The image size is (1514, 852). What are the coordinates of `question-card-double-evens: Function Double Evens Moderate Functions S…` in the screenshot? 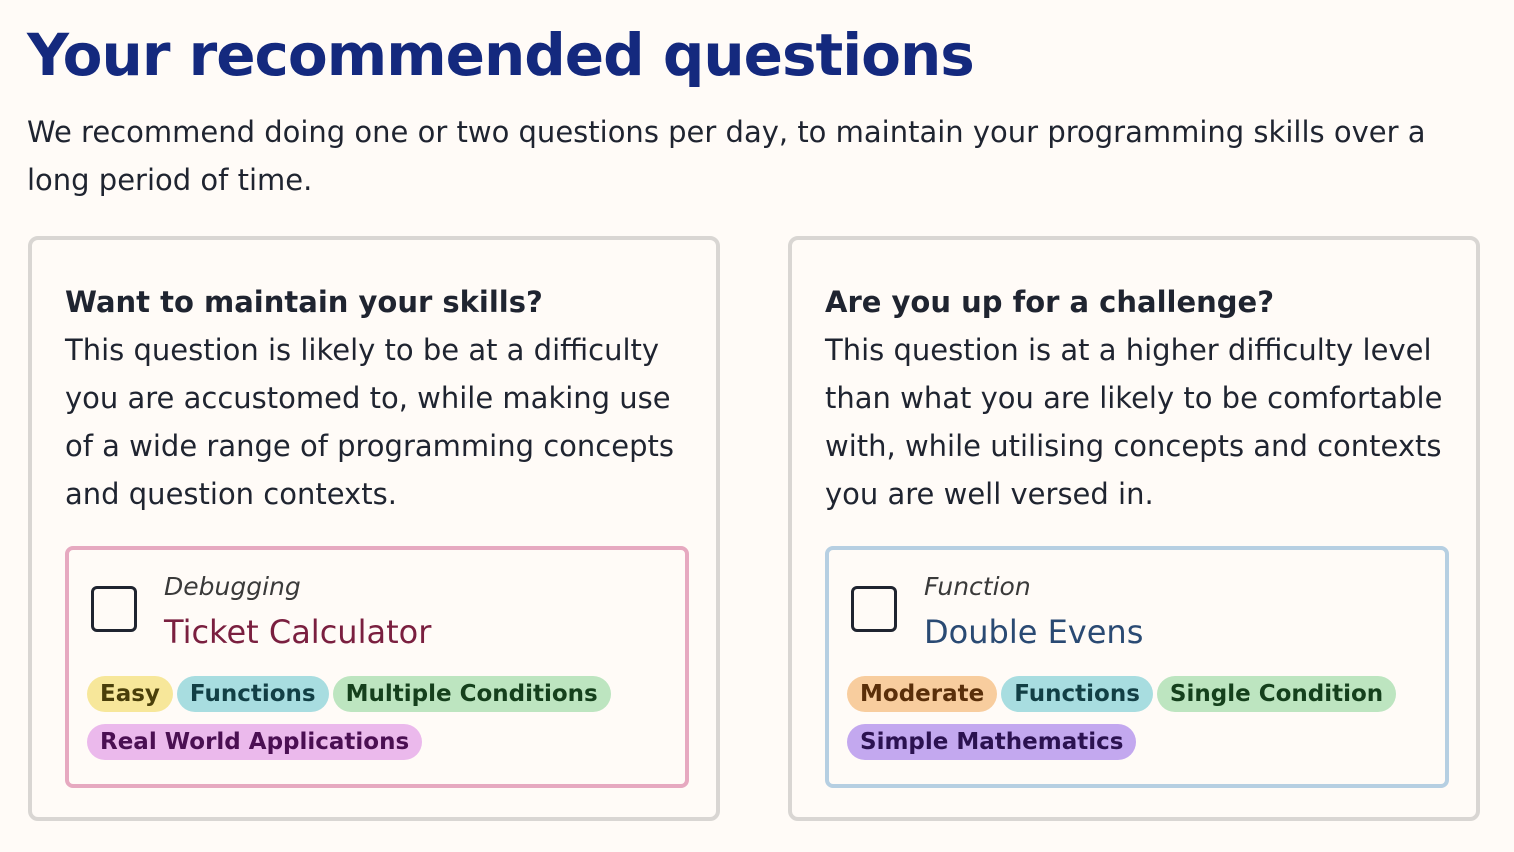 It's located at (1137, 667).